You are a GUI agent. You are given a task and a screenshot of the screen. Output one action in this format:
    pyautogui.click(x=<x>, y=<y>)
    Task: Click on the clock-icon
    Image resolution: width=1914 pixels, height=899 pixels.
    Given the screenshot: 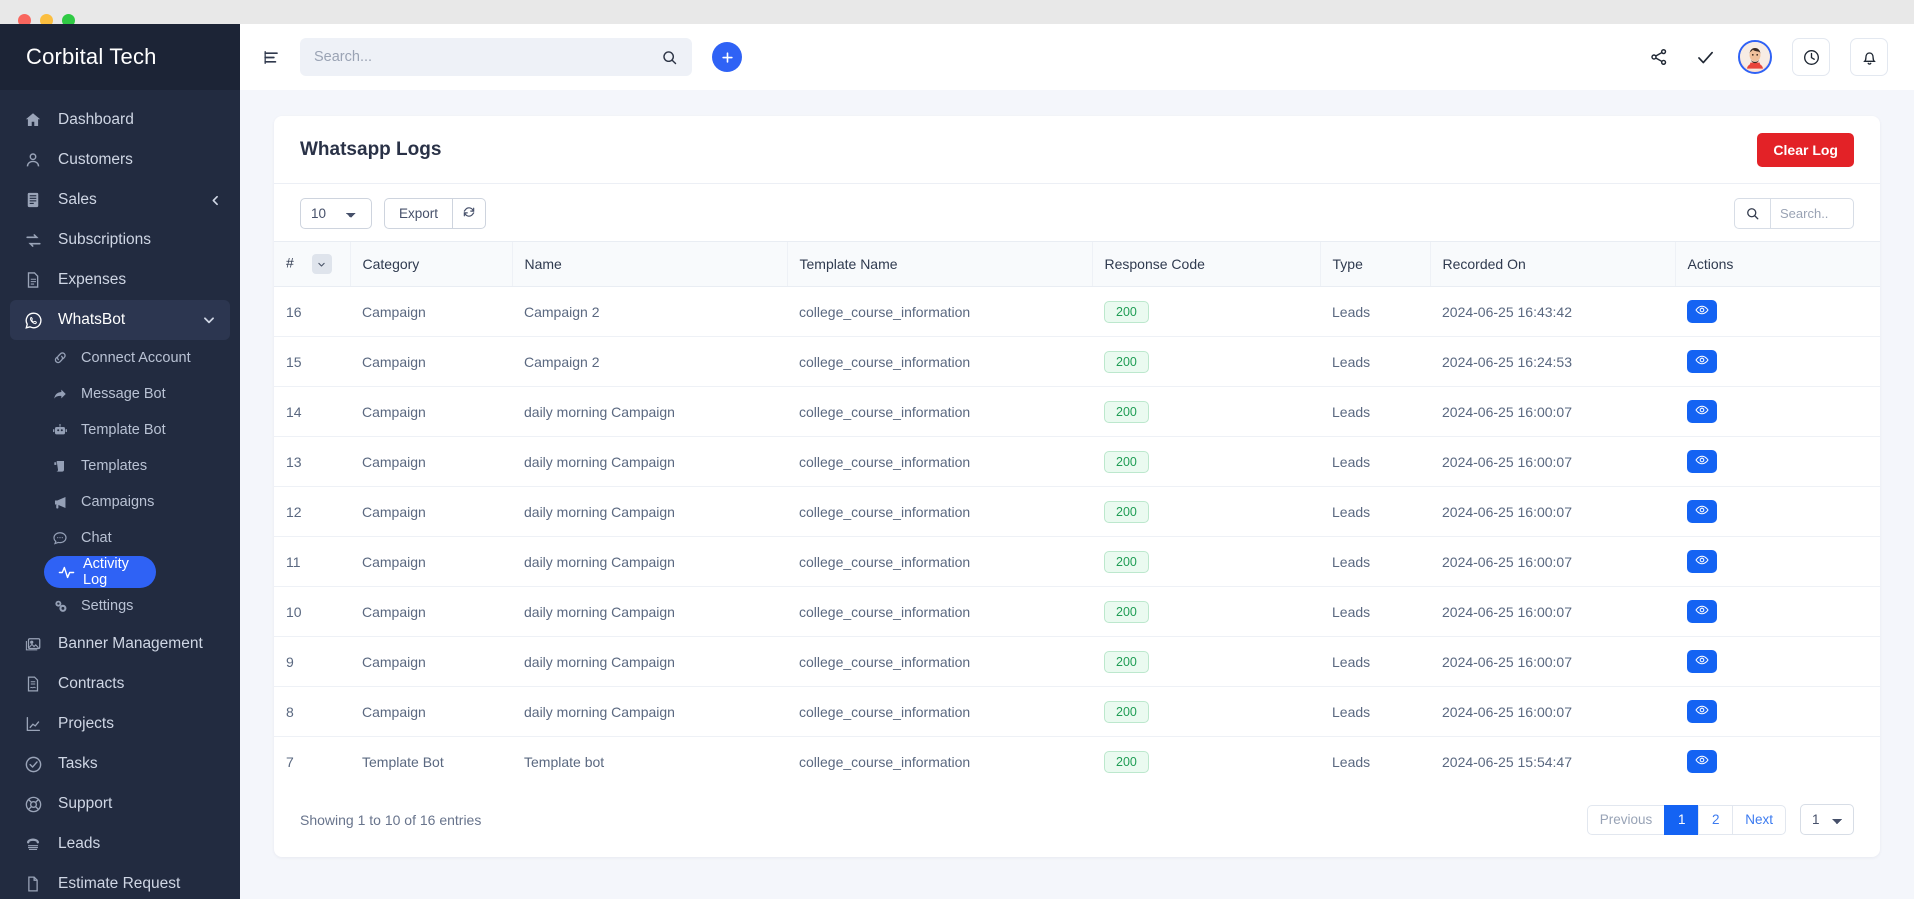 What is the action you would take?
    pyautogui.click(x=1811, y=57)
    